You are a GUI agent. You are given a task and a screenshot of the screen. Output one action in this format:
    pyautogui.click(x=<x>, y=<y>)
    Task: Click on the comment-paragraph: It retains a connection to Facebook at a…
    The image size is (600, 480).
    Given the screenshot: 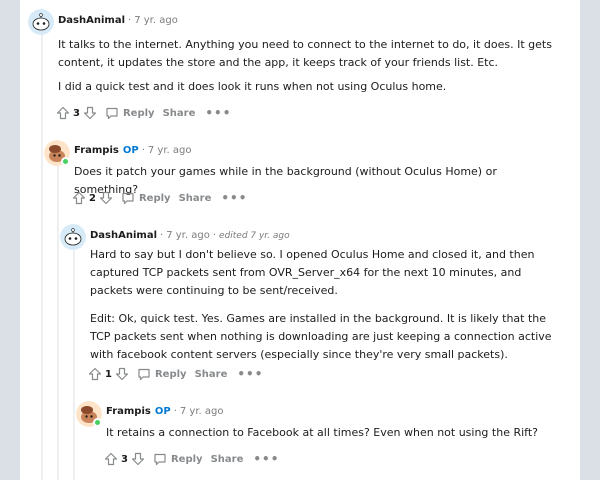 What is the action you would take?
    pyautogui.click(x=322, y=432)
    